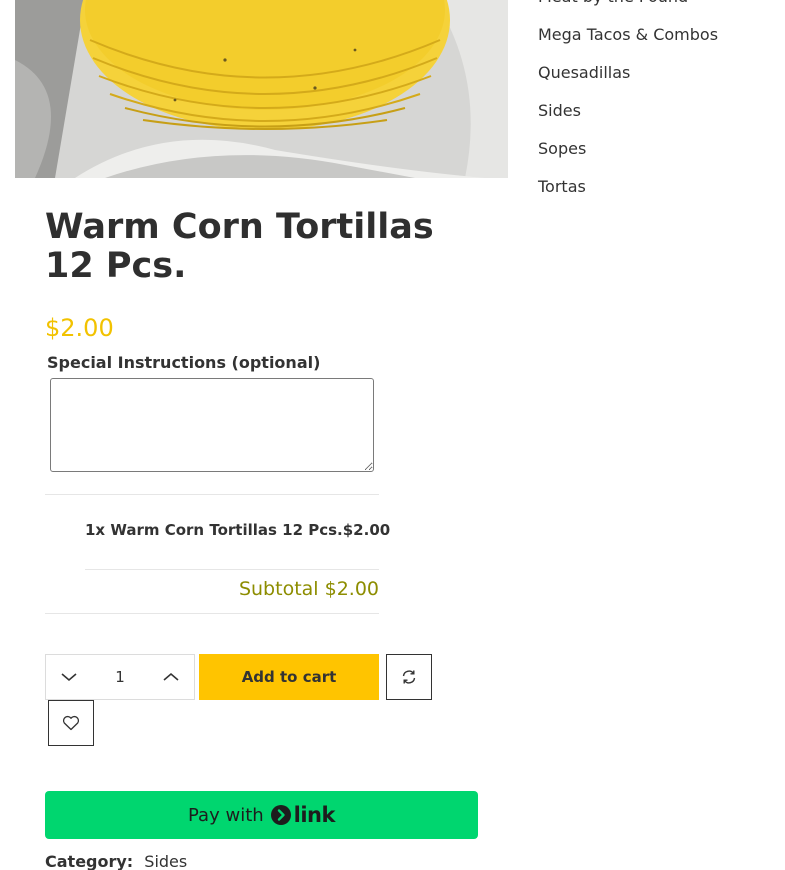  Describe the element at coordinates (658, 35) in the screenshot. I see `sidebar-item-mega-tacos-combos: Mega Tacos & Combos` at that location.